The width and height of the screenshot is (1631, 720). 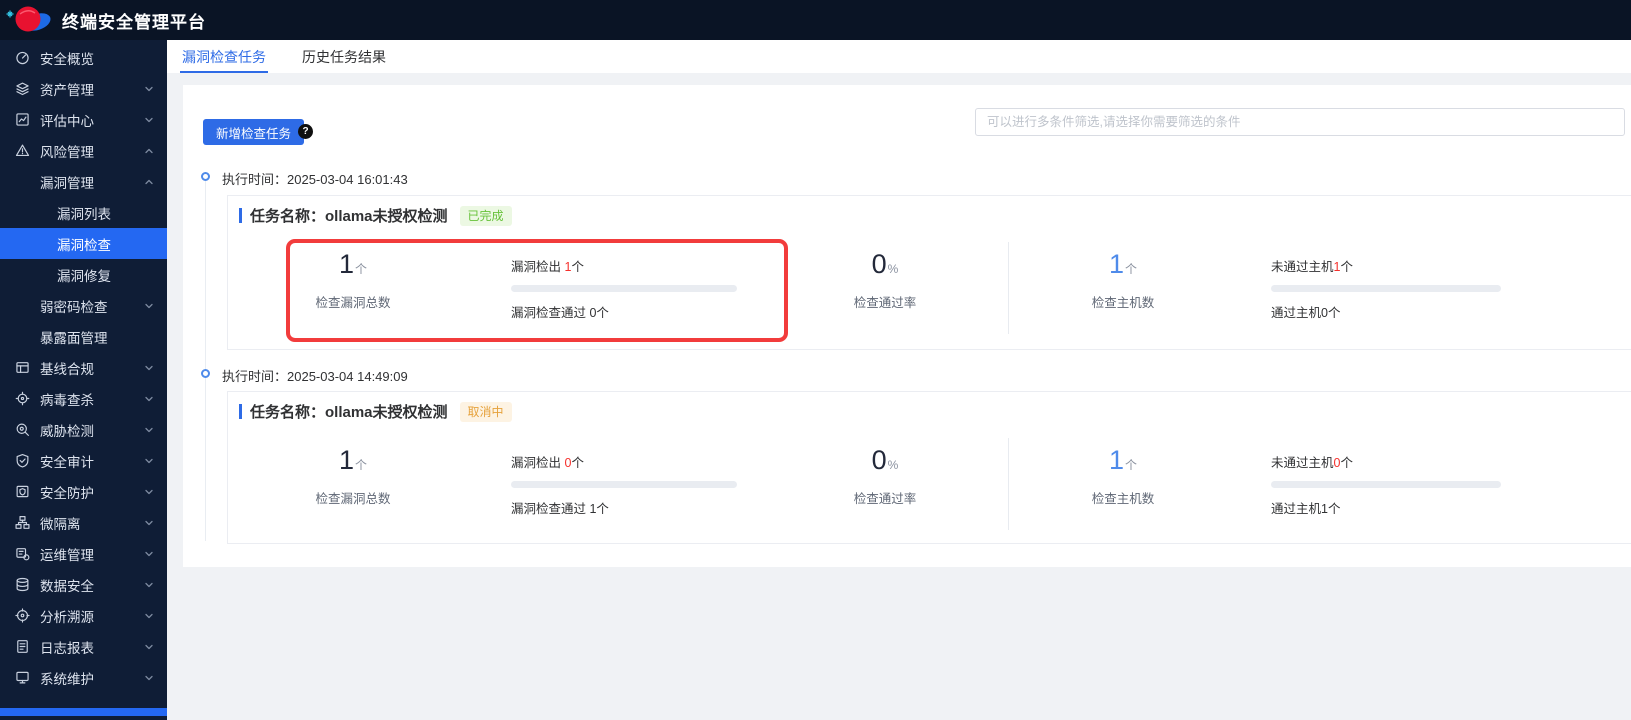 What do you see at coordinates (83, 491) in the screenshot?
I see `sidebar-item-security-protection: 安全防护` at bounding box center [83, 491].